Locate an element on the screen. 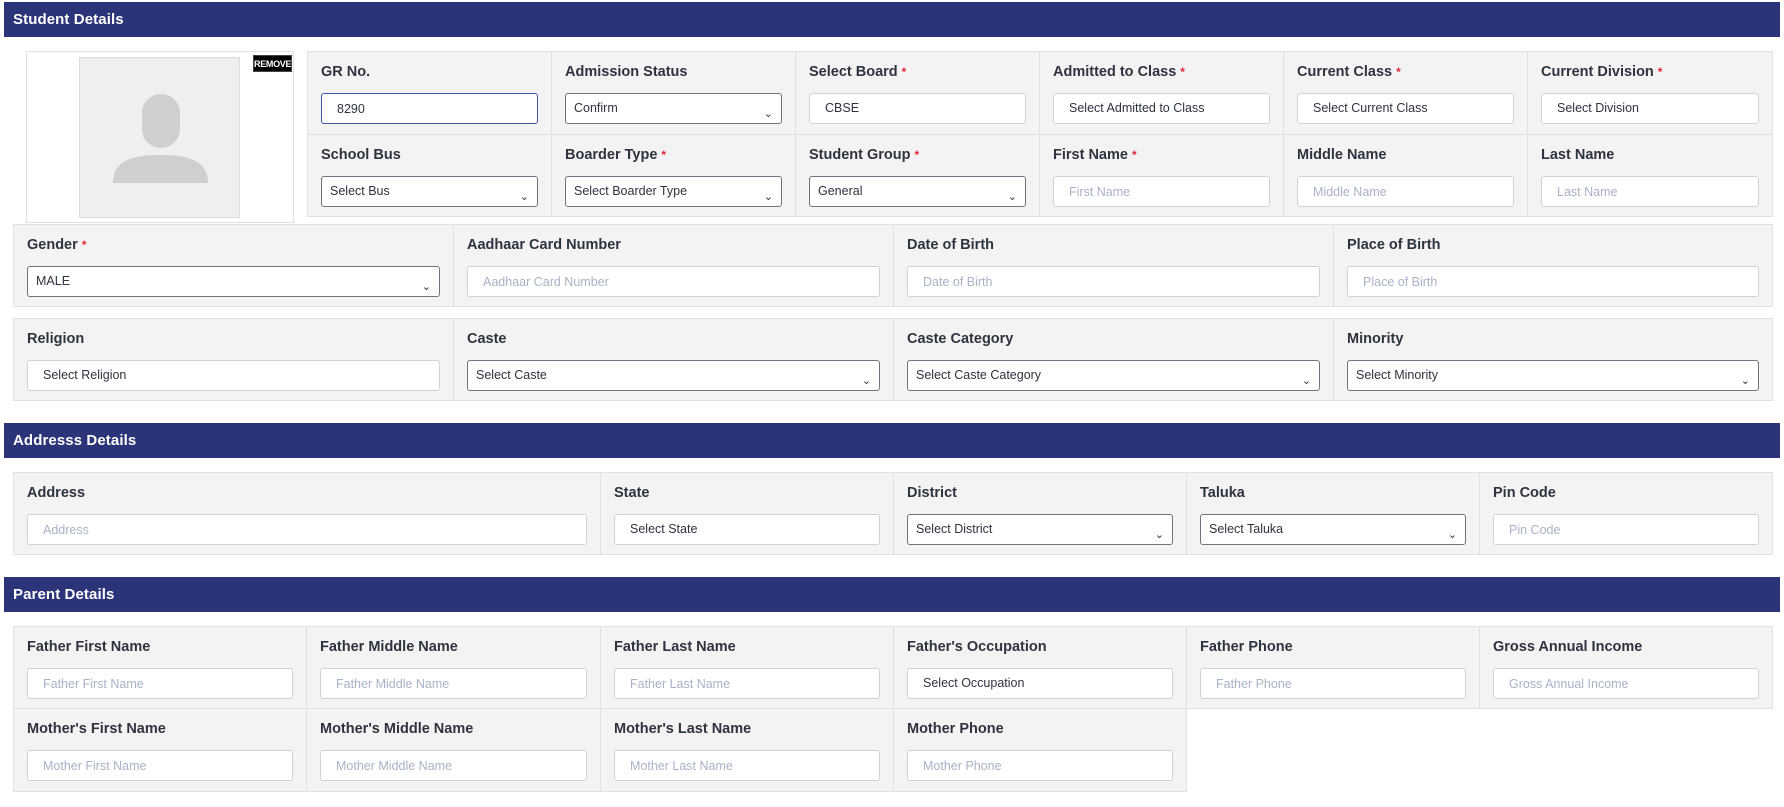 The image size is (1784, 807). father-first-name-input is located at coordinates (160, 683).